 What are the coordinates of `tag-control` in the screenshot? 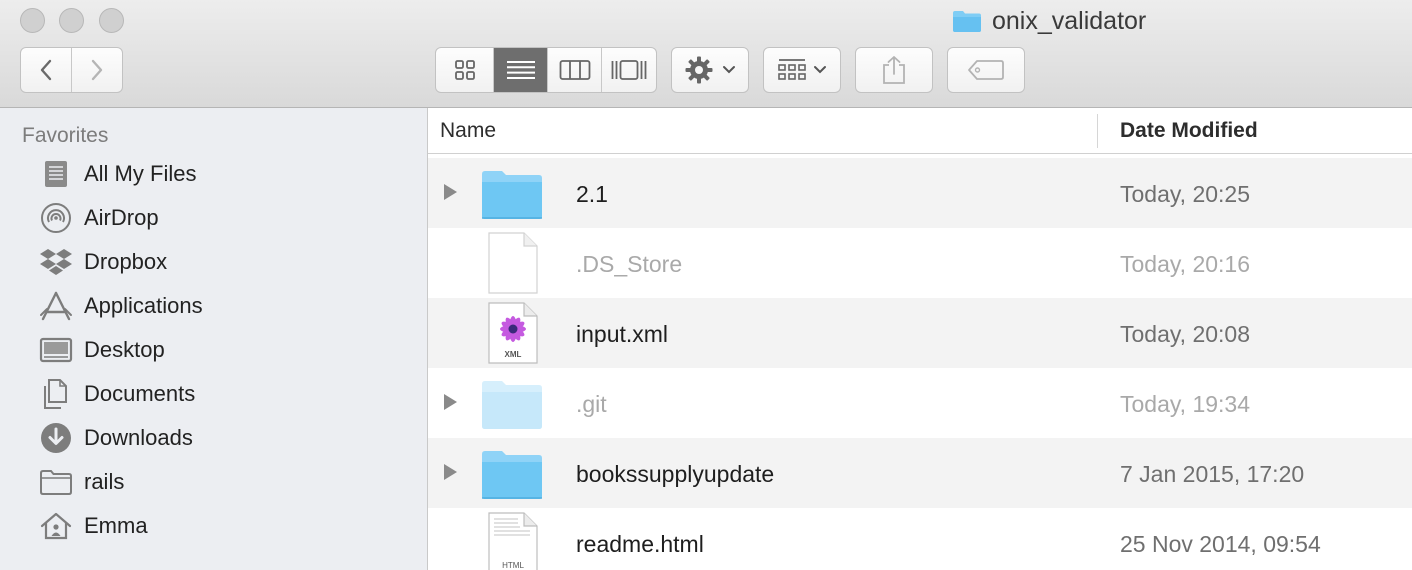 It's located at (986, 70).